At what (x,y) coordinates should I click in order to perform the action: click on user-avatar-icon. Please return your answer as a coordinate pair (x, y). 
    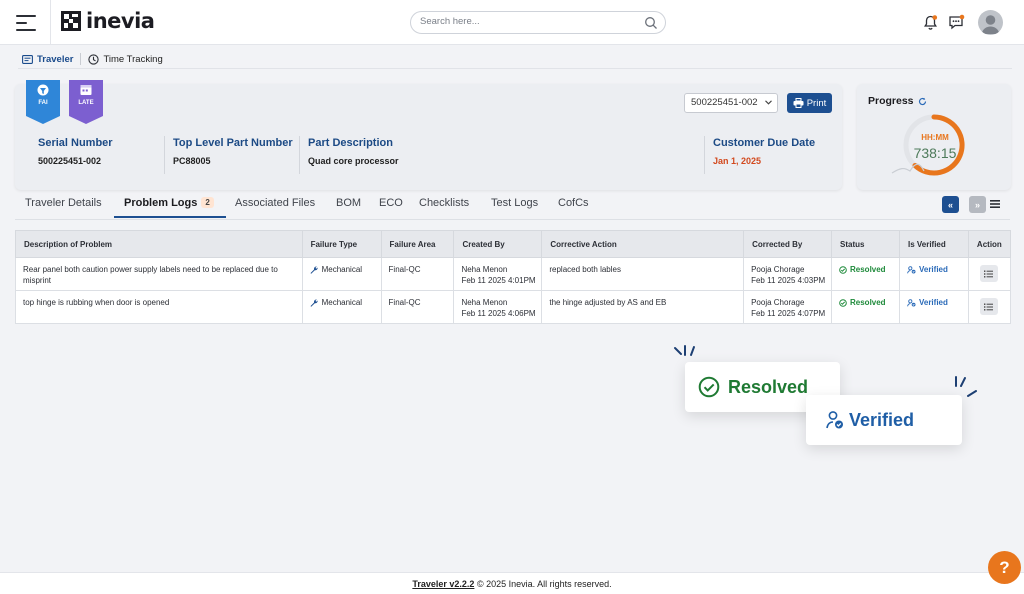
    Looking at the image, I should click on (990, 24).